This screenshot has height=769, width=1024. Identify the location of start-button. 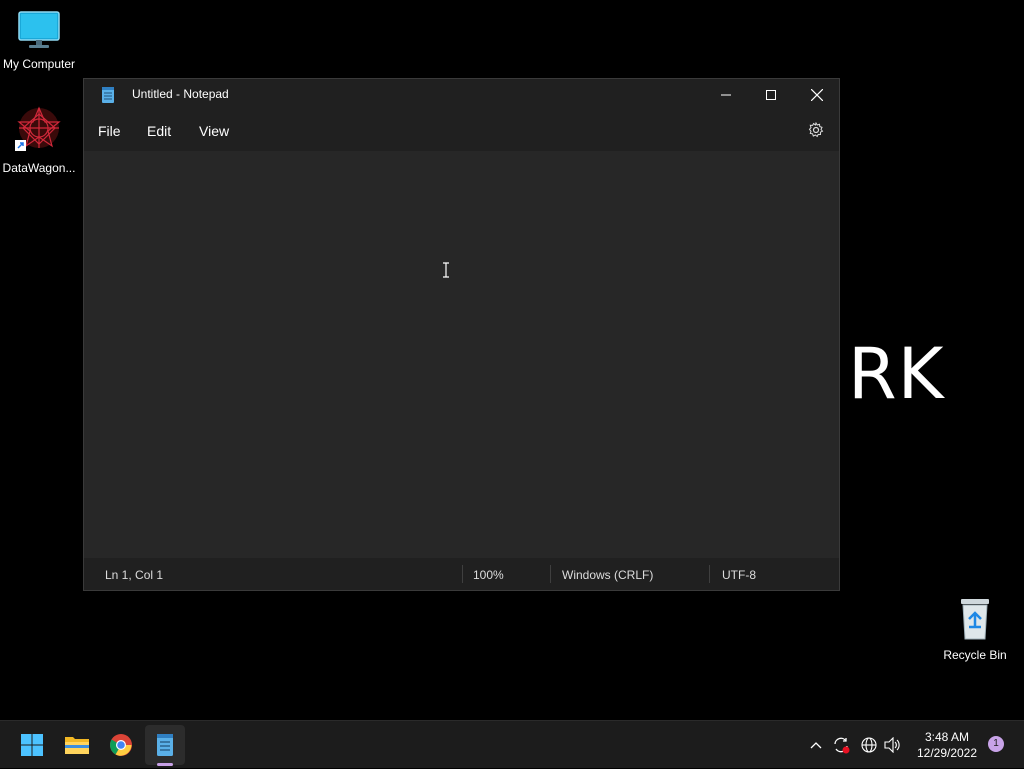
(32, 745).